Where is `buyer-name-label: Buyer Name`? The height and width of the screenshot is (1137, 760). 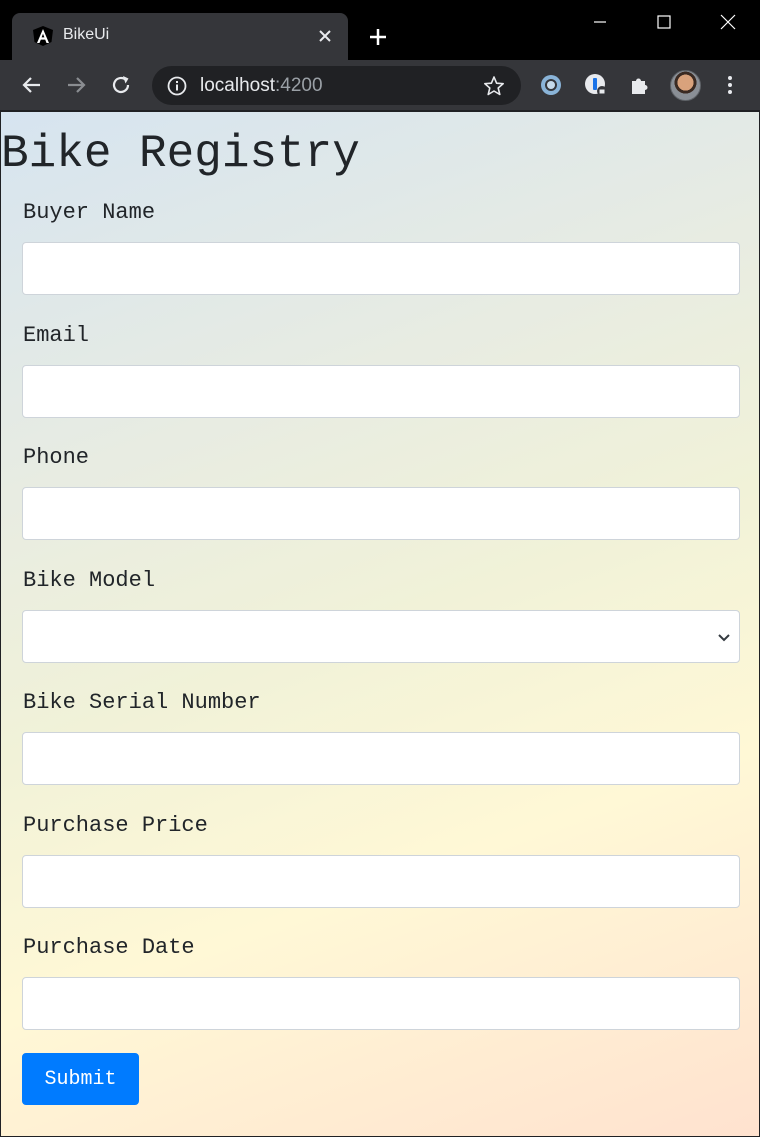 buyer-name-label: Buyer Name is located at coordinates (89, 212).